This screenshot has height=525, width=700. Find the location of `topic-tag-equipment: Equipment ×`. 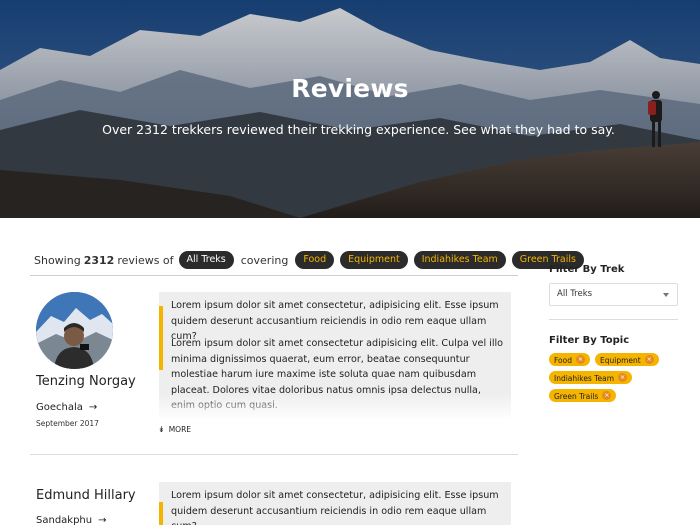

topic-tag-equipment: Equipment × is located at coordinates (627, 359).